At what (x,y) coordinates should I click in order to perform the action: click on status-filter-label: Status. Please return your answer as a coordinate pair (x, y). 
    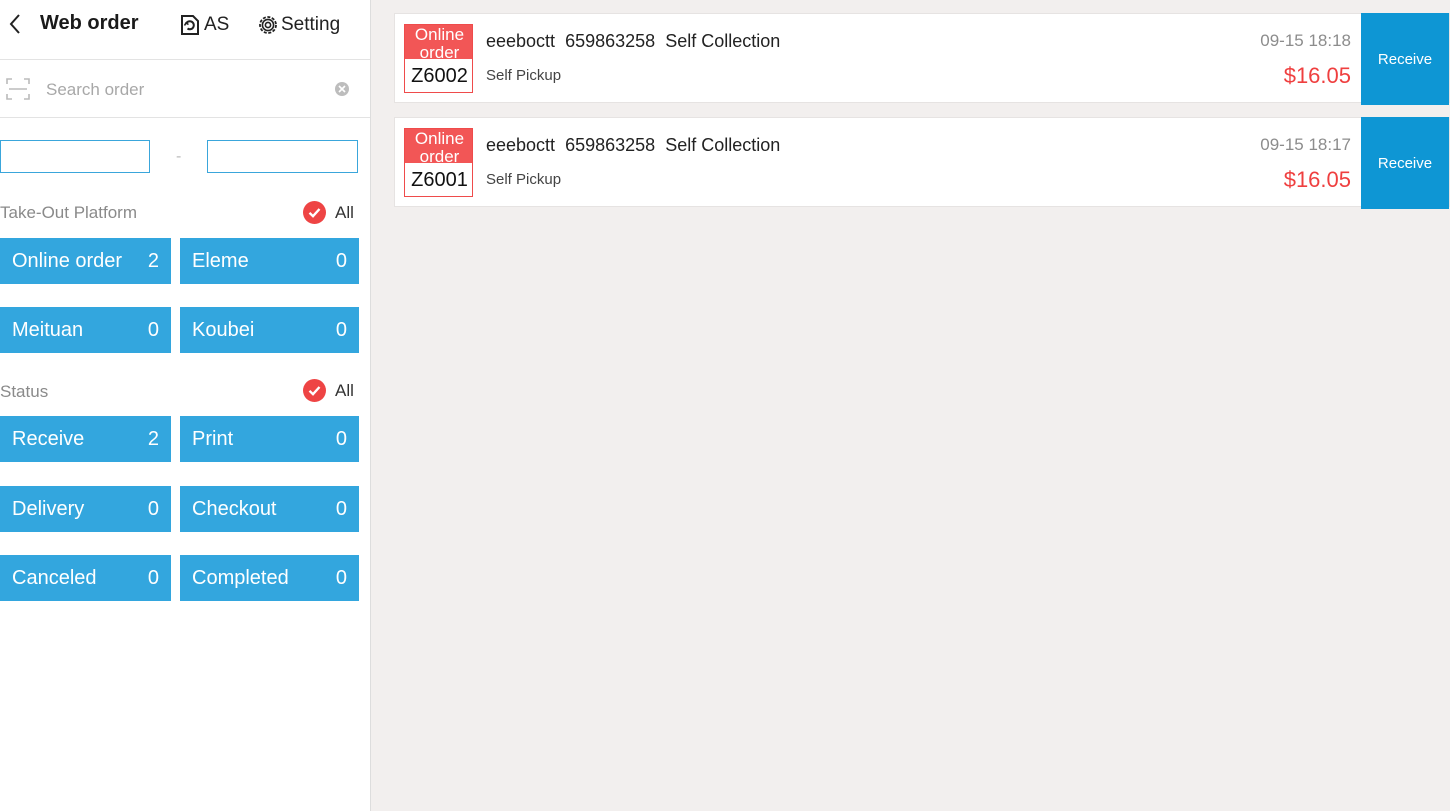
    Looking at the image, I should click on (24, 391).